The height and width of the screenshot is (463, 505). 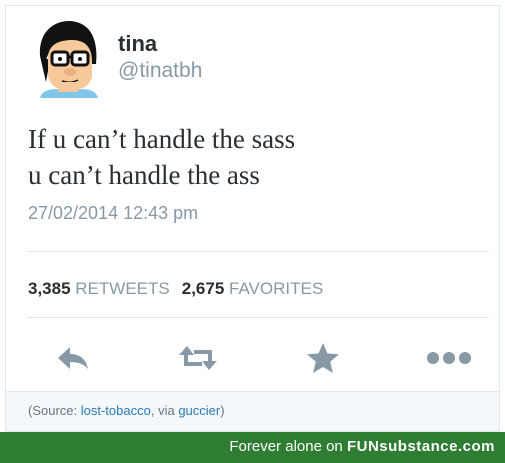 I want to click on retweets-label: RETWEETS, so click(x=122, y=288).